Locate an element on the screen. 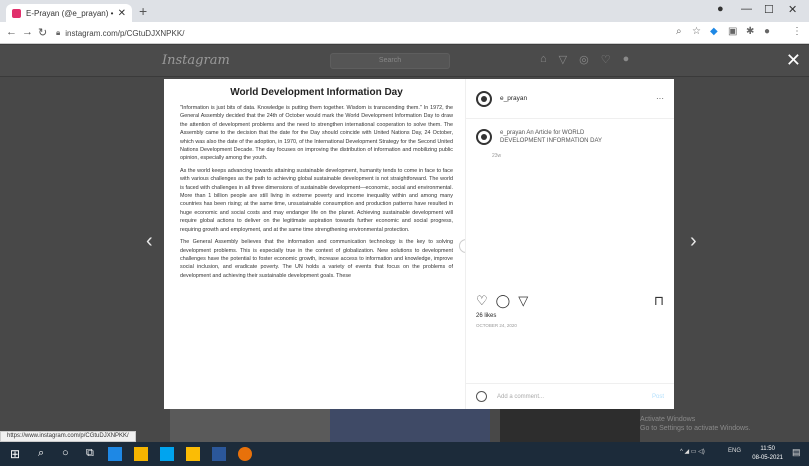  post-actions: ♡ ◯ ▽ is located at coordinates (568, 301).